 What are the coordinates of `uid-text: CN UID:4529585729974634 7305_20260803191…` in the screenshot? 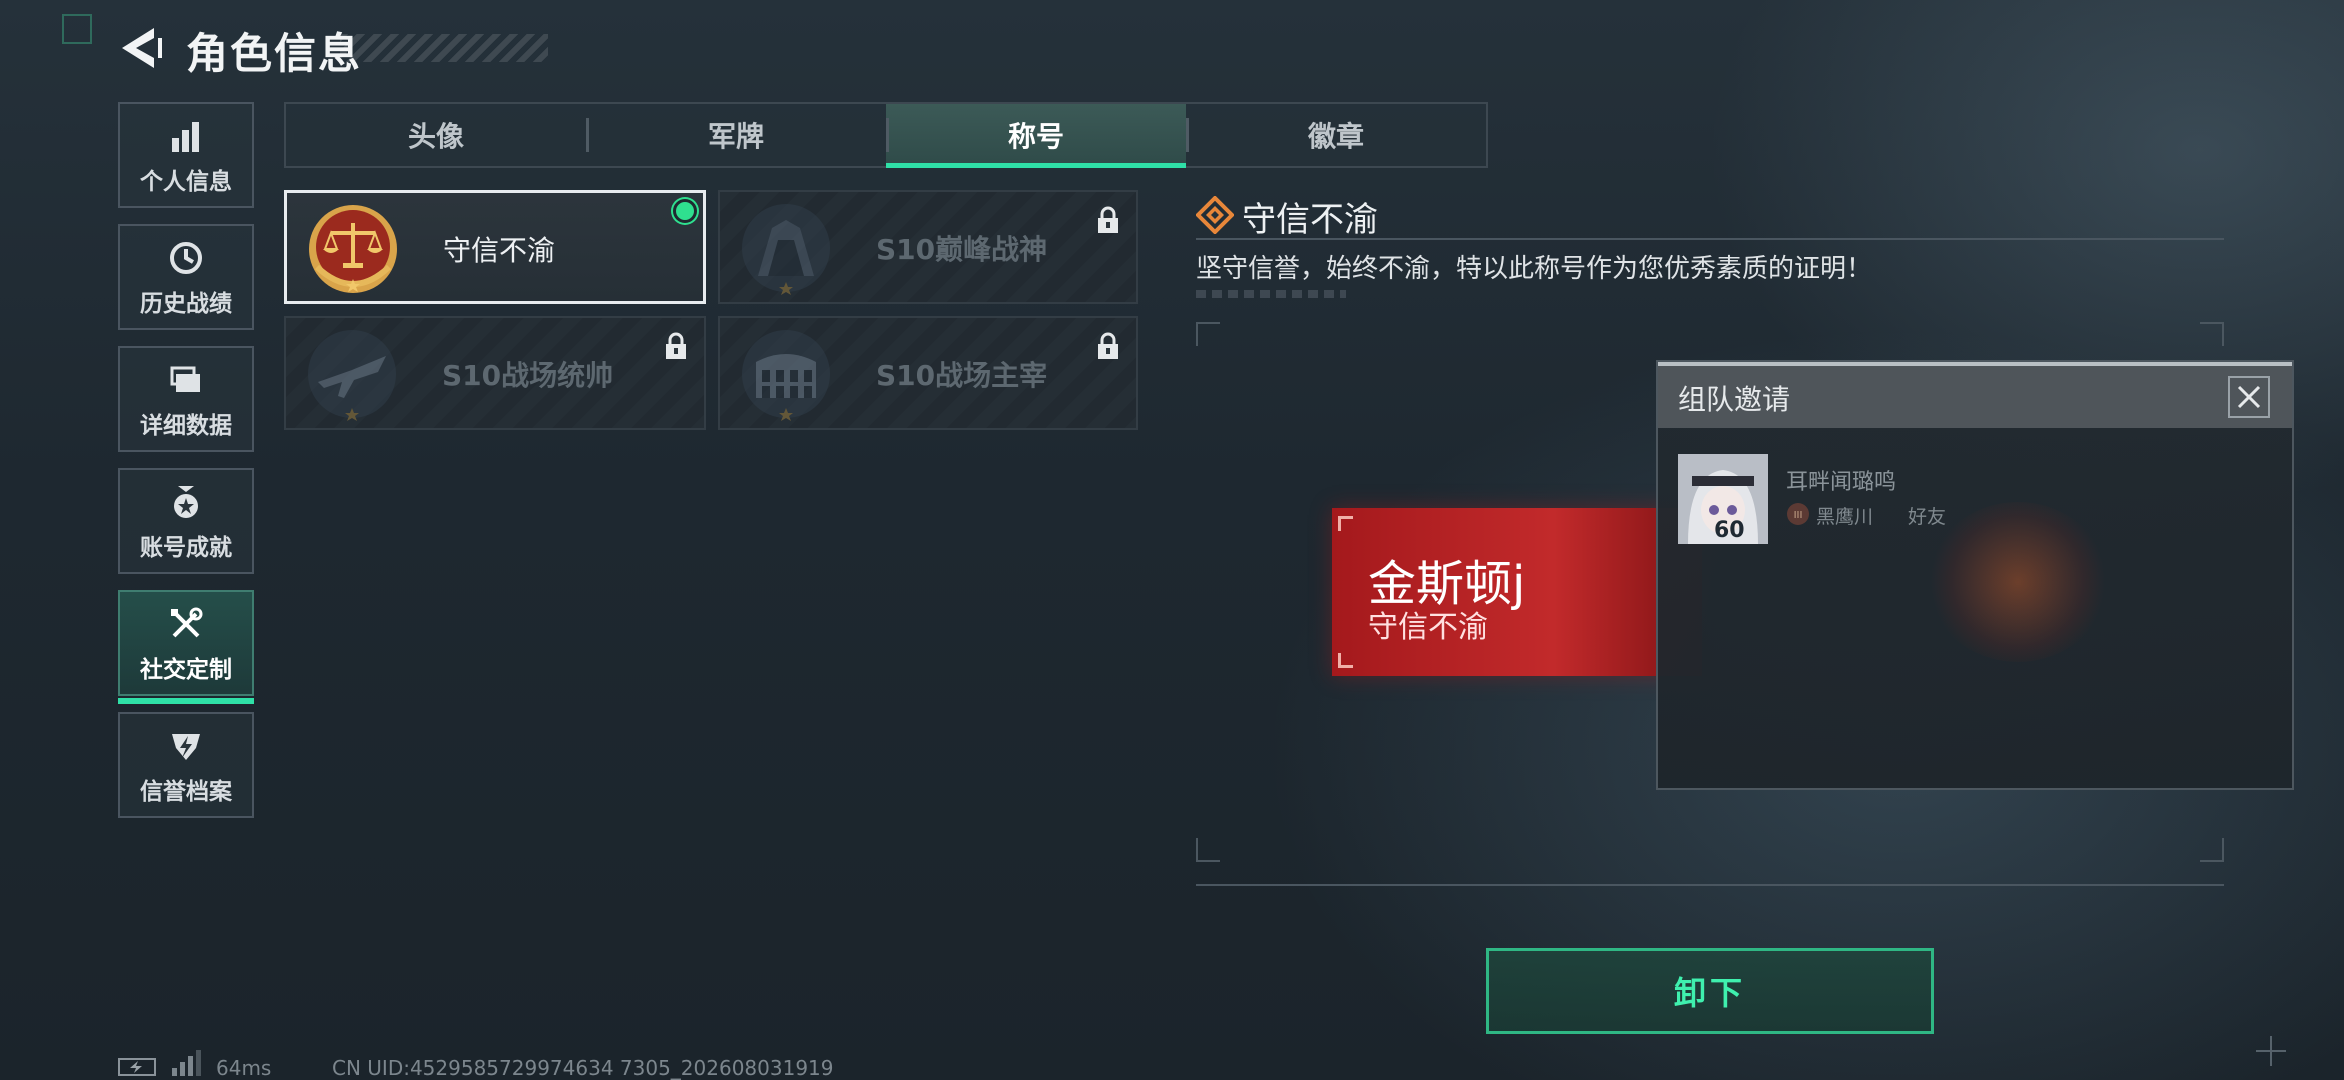 It's located at (583, 1068).